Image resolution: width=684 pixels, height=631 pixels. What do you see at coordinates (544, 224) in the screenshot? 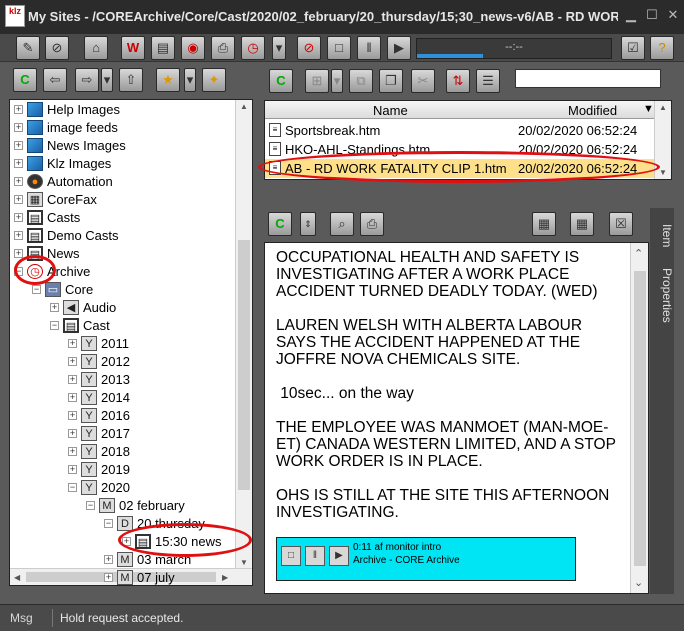
I see `layout-icon: ▦` at bounding box center [544, 224].